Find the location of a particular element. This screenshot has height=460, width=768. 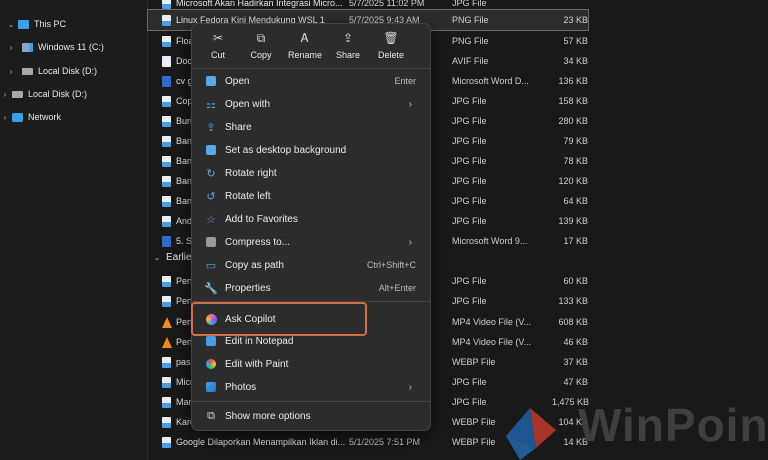

group-header-earlier: ⌄ Earlier is located at coordinates (173, 257).